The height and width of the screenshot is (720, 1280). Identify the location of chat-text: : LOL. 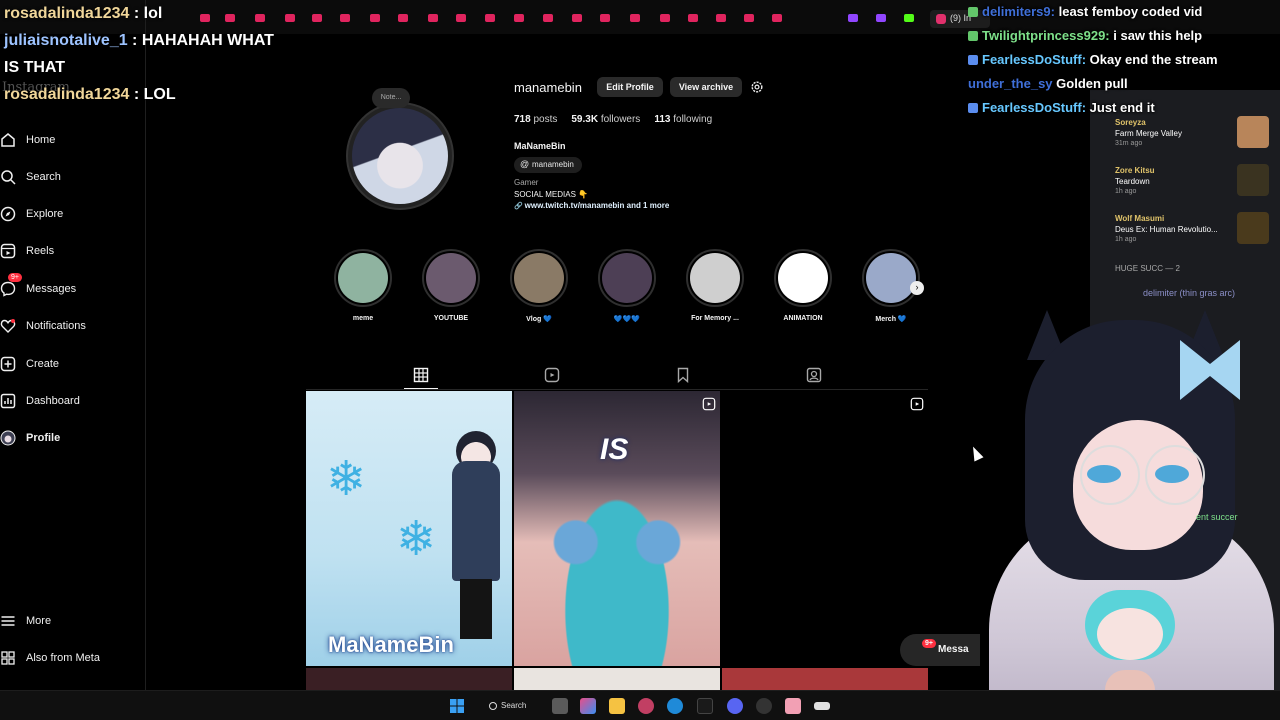
(152, 94).